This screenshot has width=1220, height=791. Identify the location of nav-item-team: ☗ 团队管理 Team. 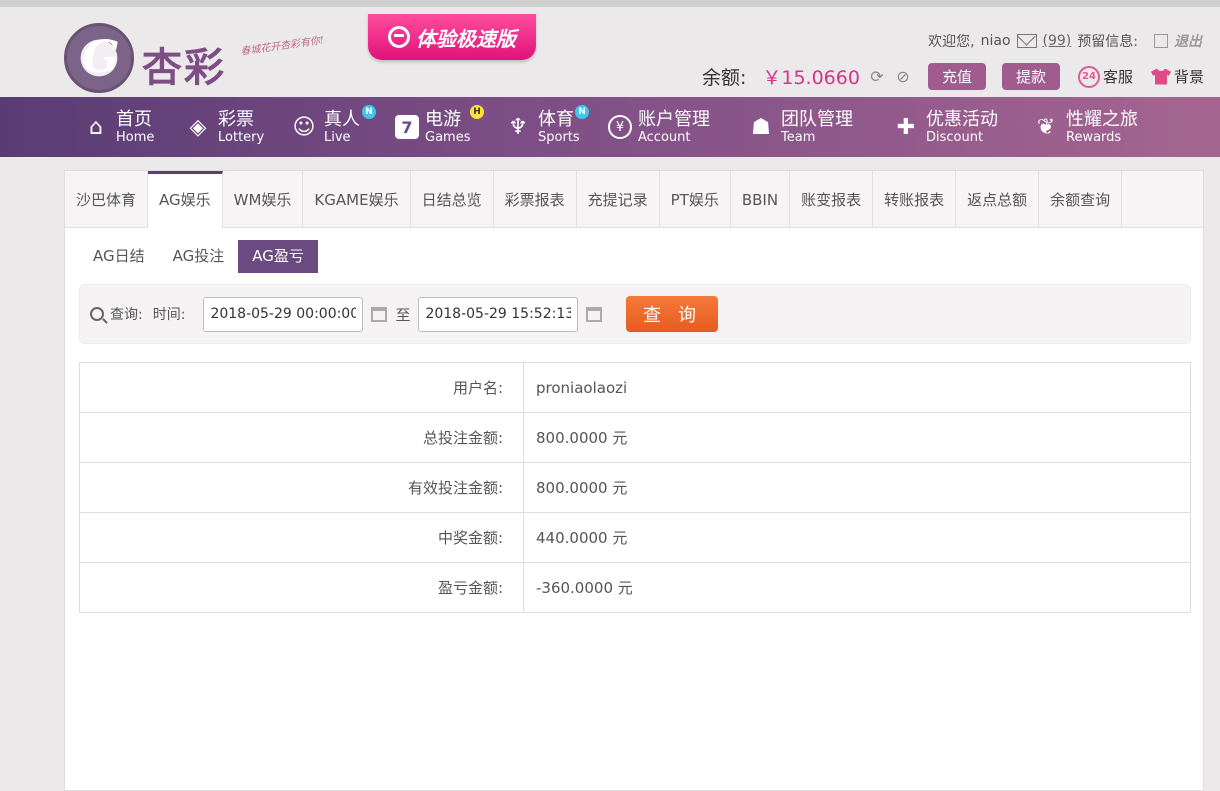
(800, 127).